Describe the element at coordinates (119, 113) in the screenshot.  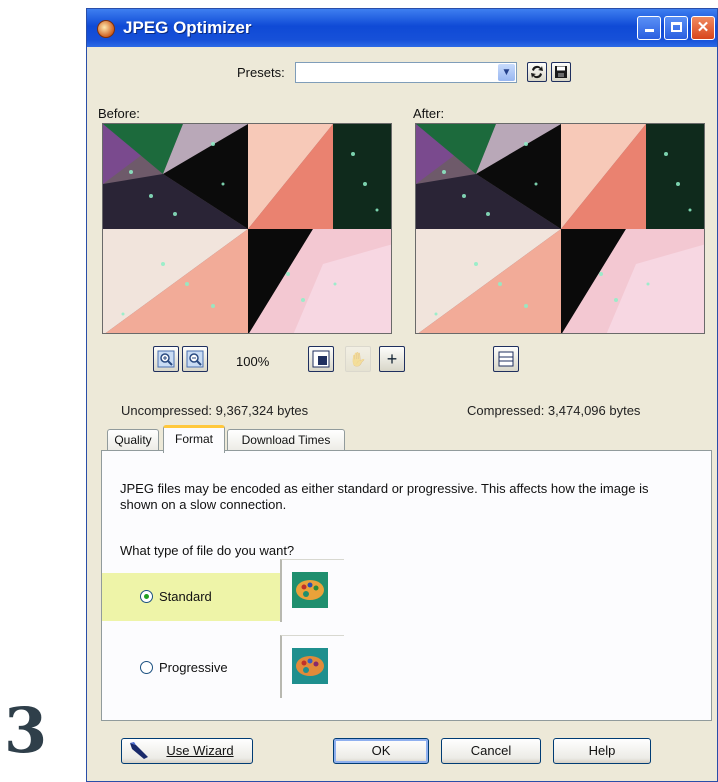
I see `before-label: Before:` at that location.